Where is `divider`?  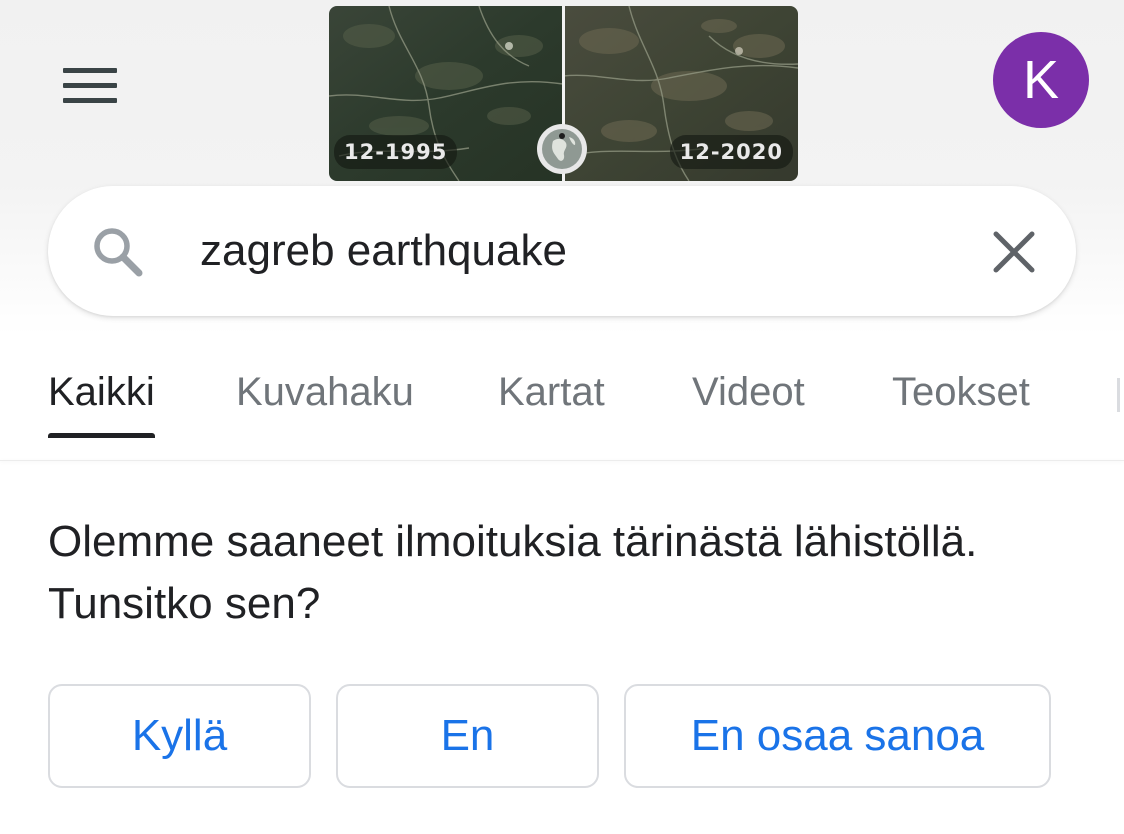 divider is located at coordinates (562, 460).